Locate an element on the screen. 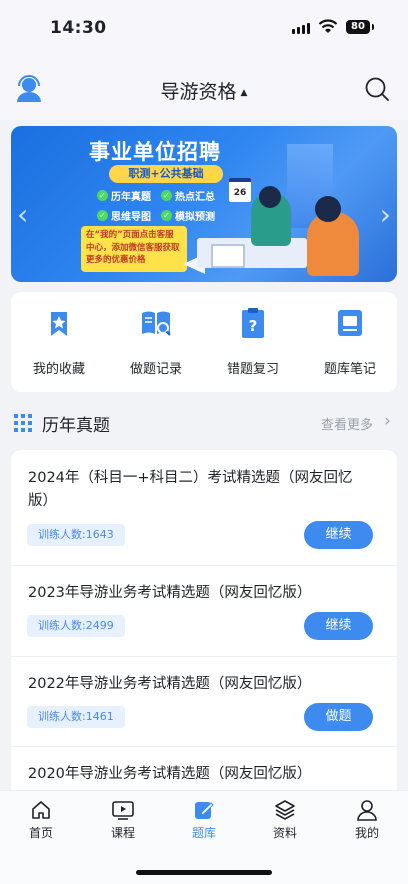  note-icon is located at coordinates (350, 323).